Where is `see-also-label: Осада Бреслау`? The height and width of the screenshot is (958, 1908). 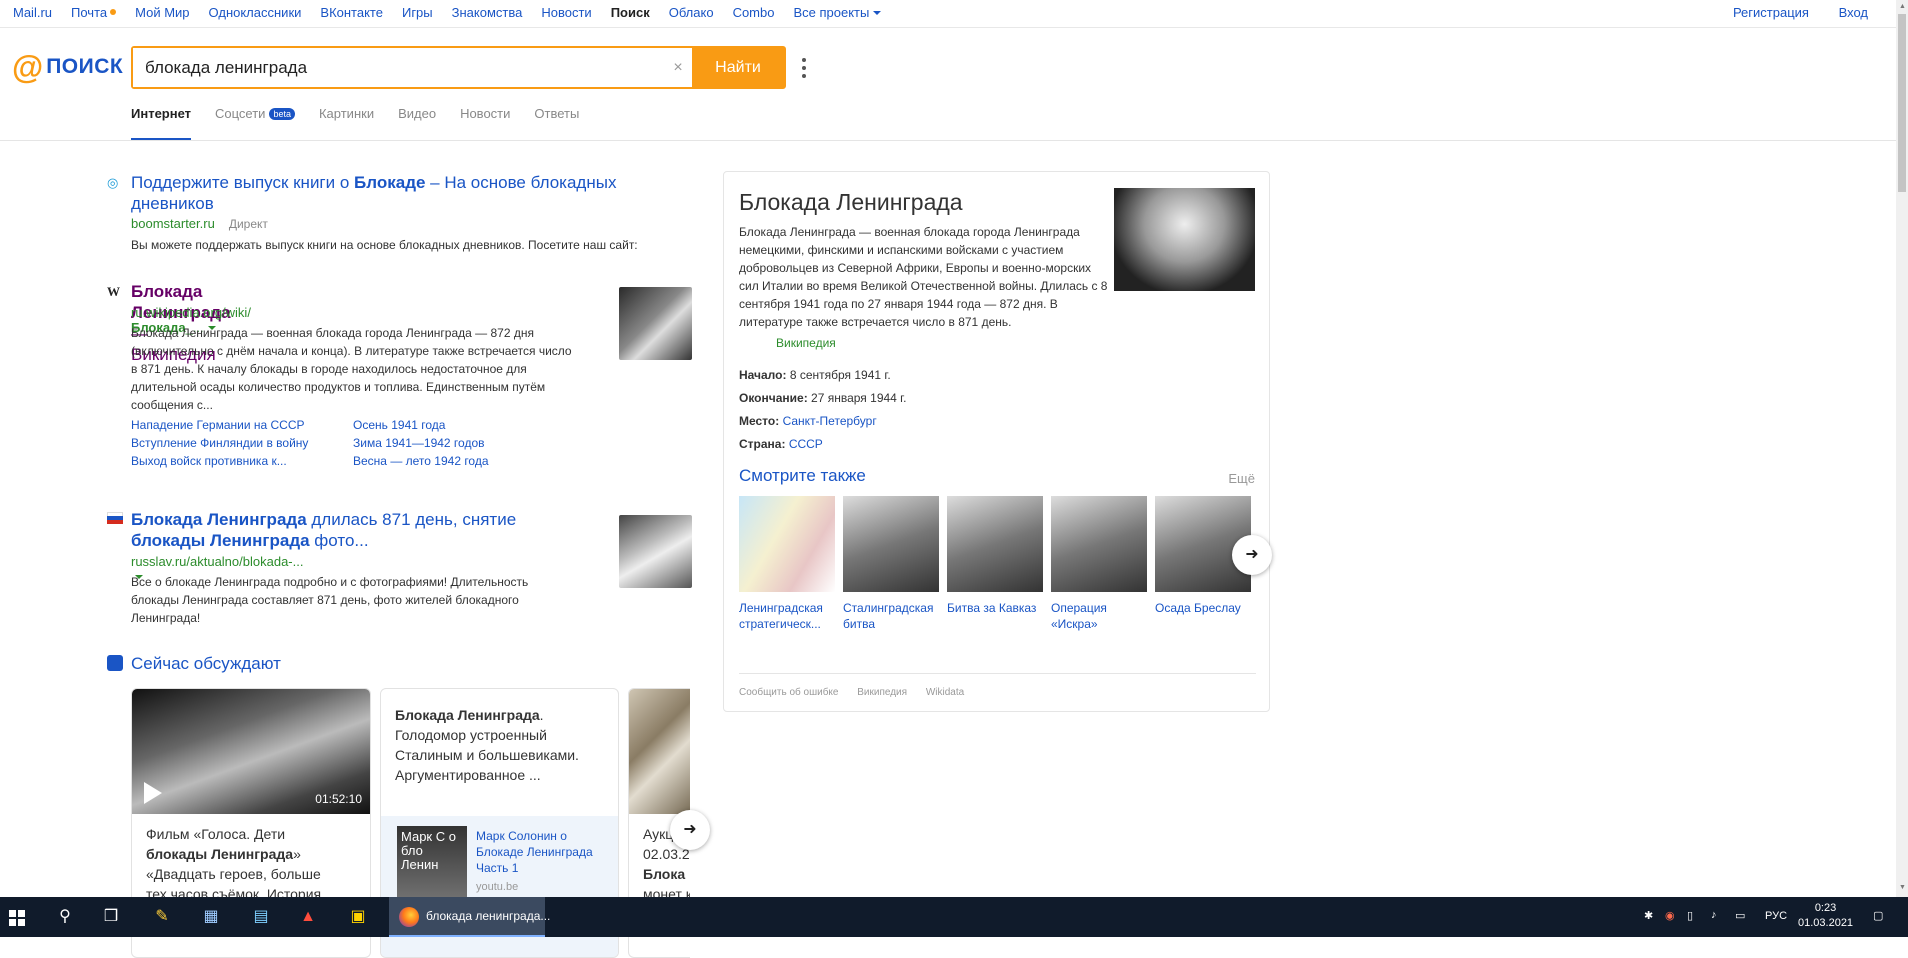
see-also-label: Осада Бреслау is located at coordinates (1203, 608).